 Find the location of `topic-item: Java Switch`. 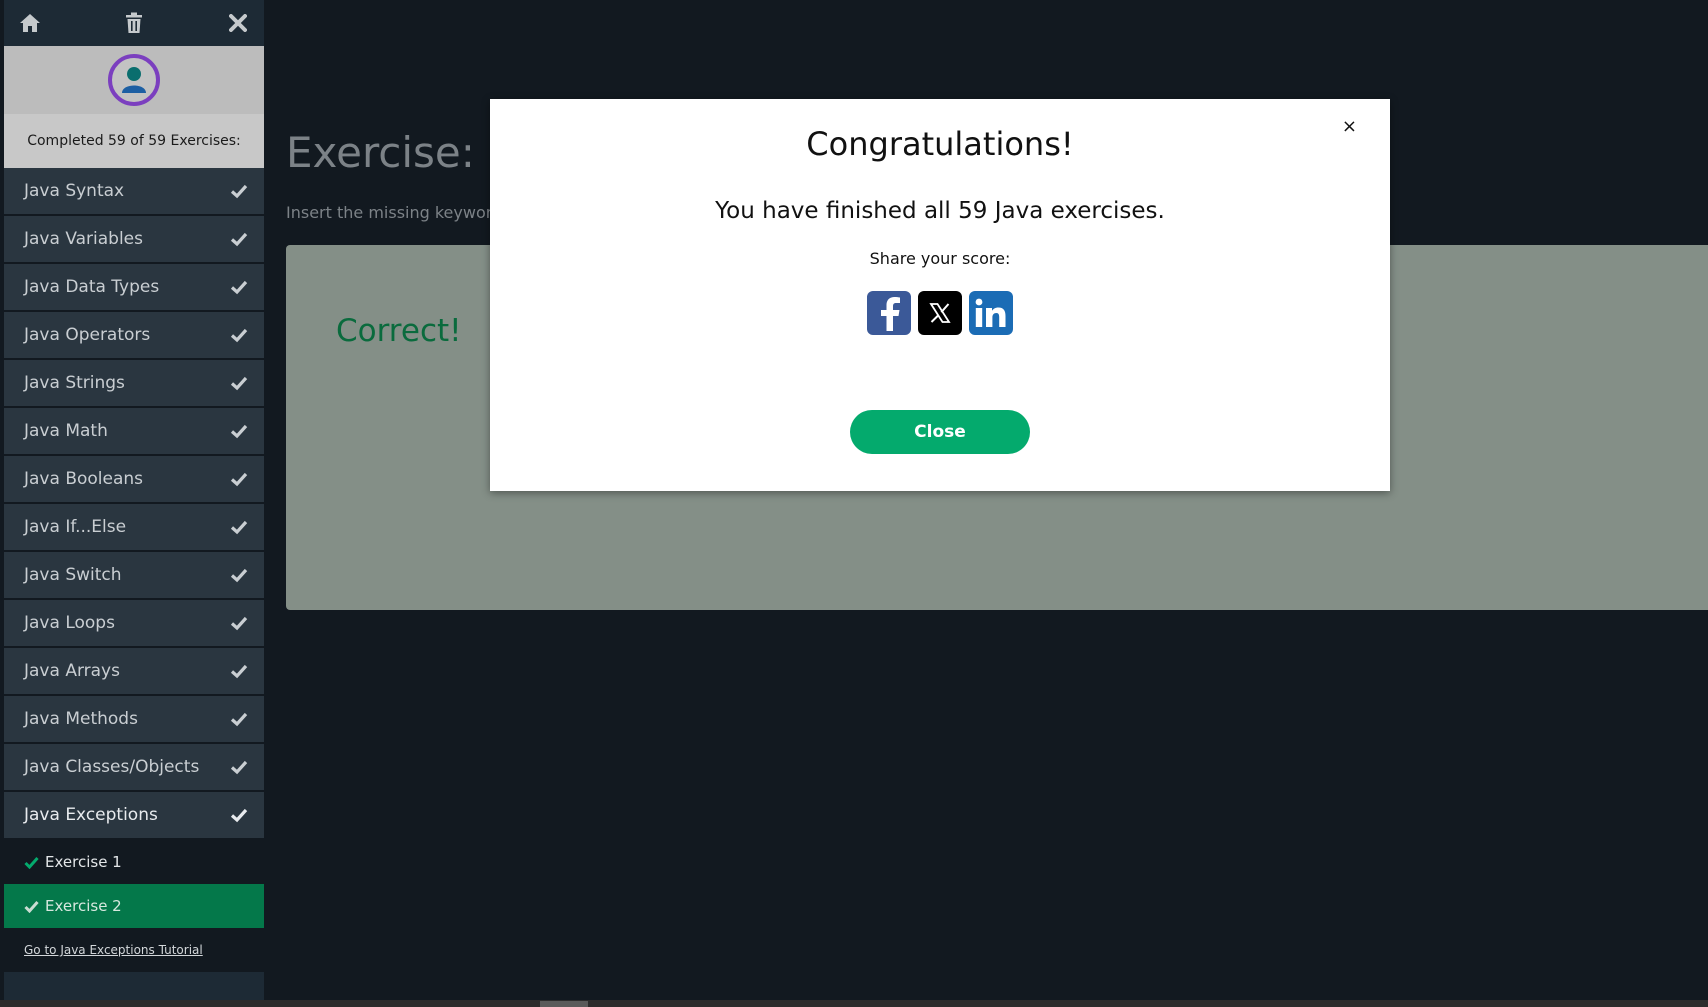

topic-item: Java Switch is located at coordinates (134, 576).